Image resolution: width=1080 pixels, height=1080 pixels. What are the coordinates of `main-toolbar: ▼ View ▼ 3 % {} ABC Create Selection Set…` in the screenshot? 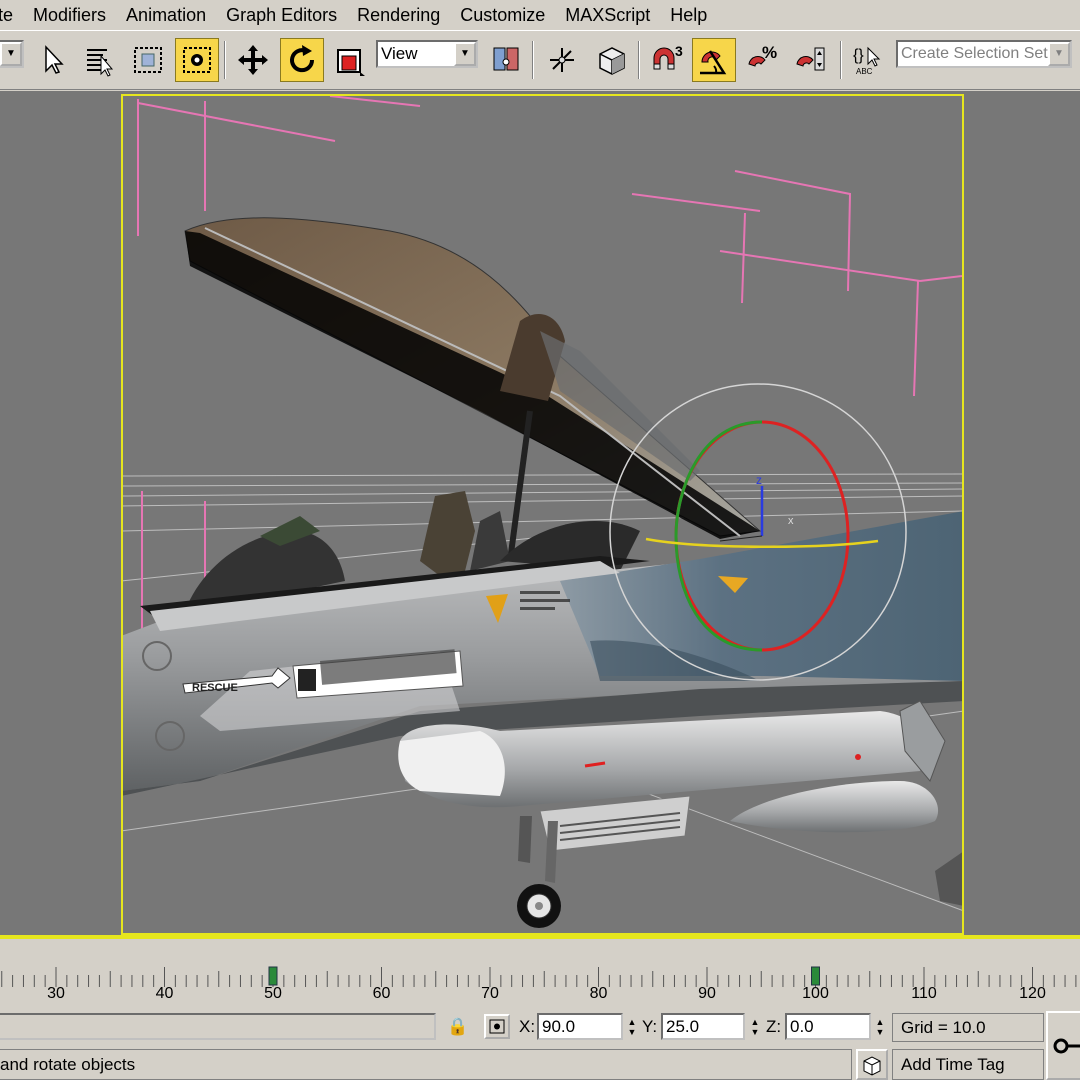 It's located at (540, 60).